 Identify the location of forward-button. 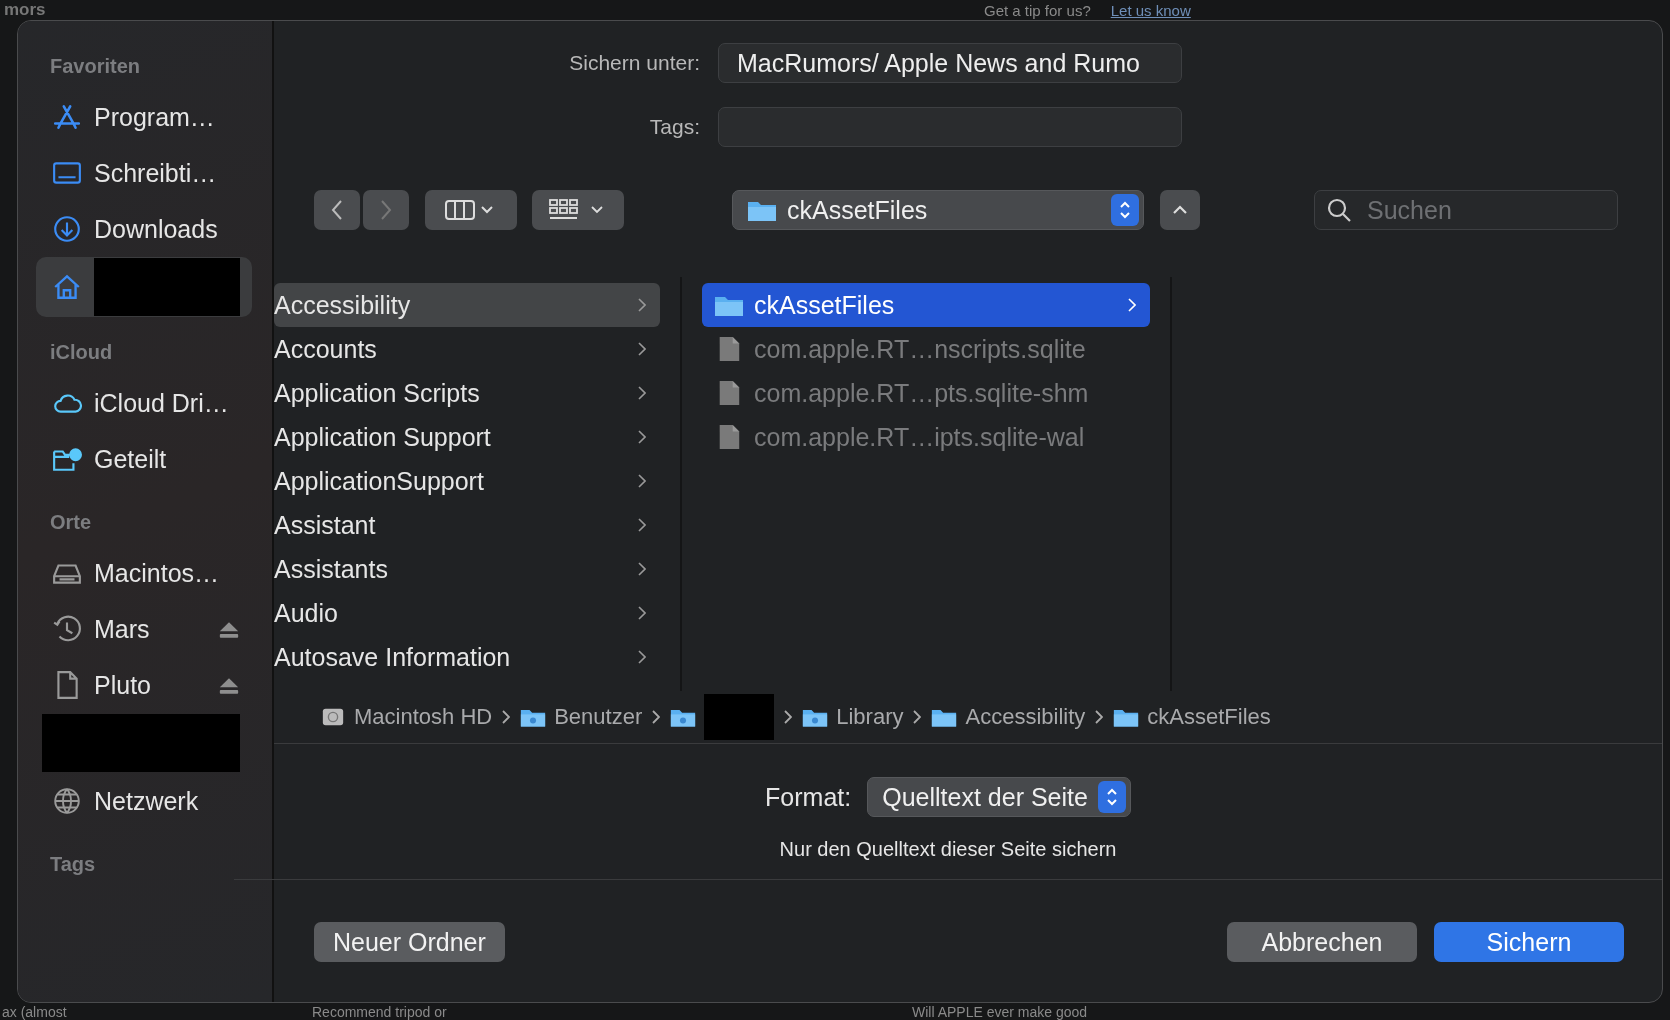
(386, 210).